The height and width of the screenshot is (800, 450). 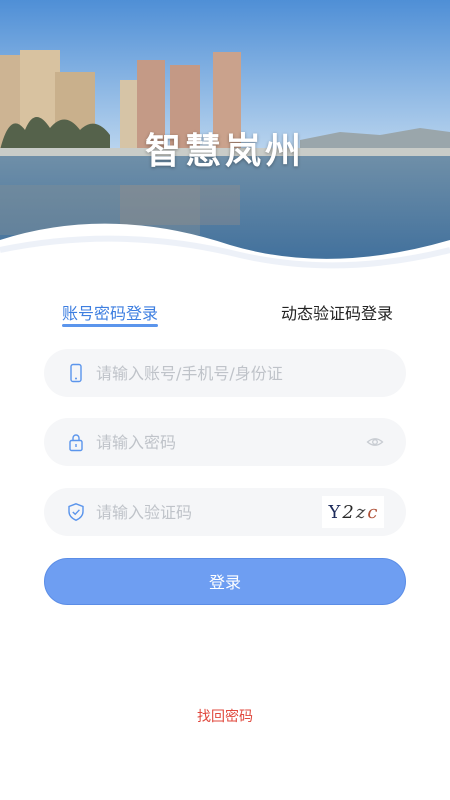 I want to click on login-button: 登录, so click(x=225, y=581).